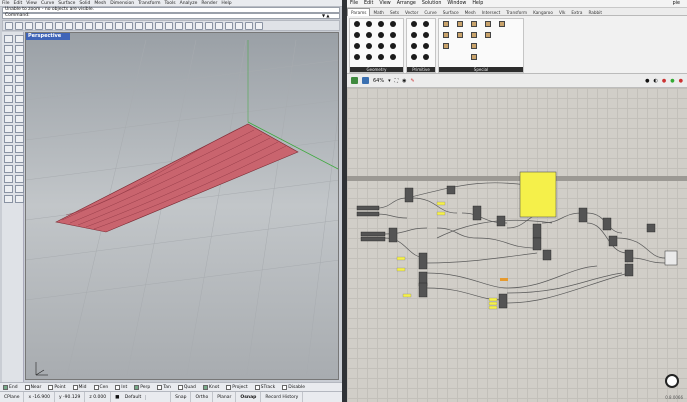 This screenshot has height=402, width=687. I want to click on surface-param-icon, so click(369, 57).